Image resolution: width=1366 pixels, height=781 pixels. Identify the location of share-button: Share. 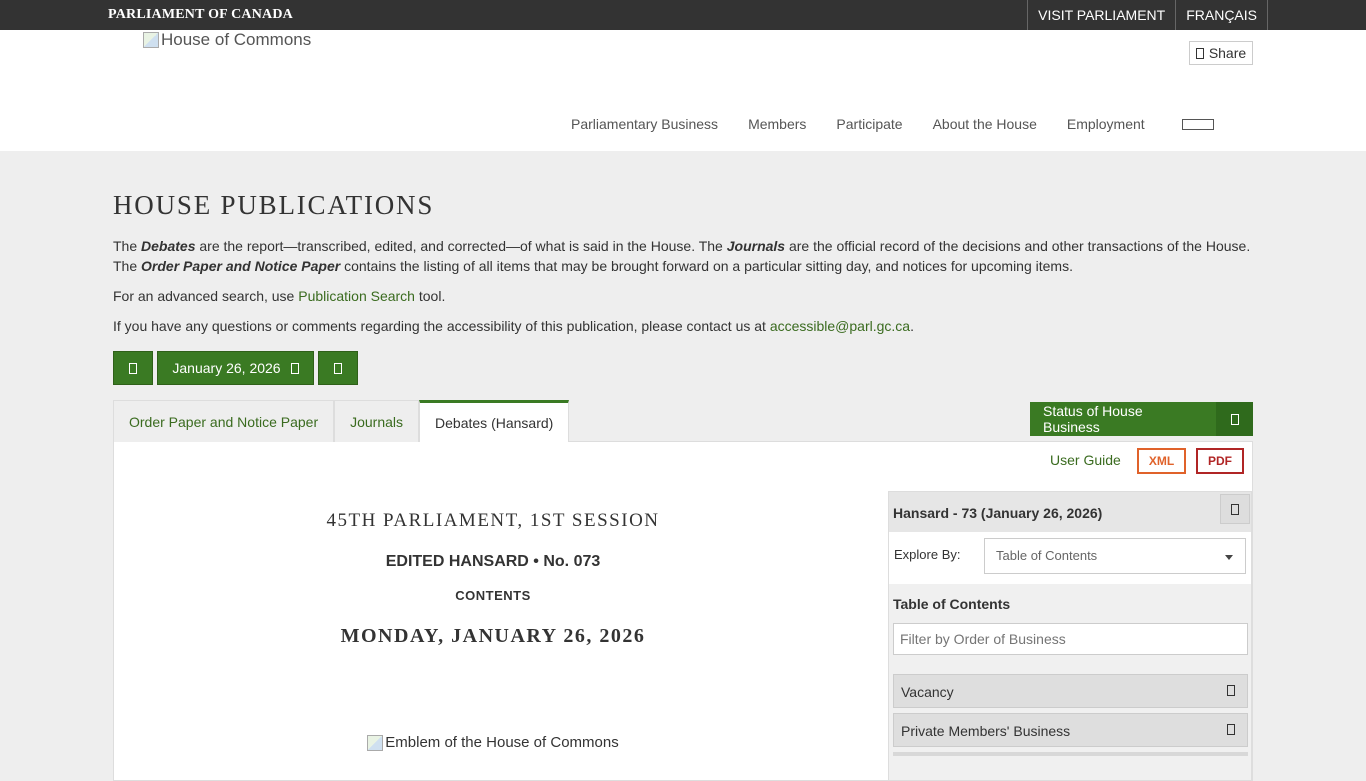
(1221, 53).